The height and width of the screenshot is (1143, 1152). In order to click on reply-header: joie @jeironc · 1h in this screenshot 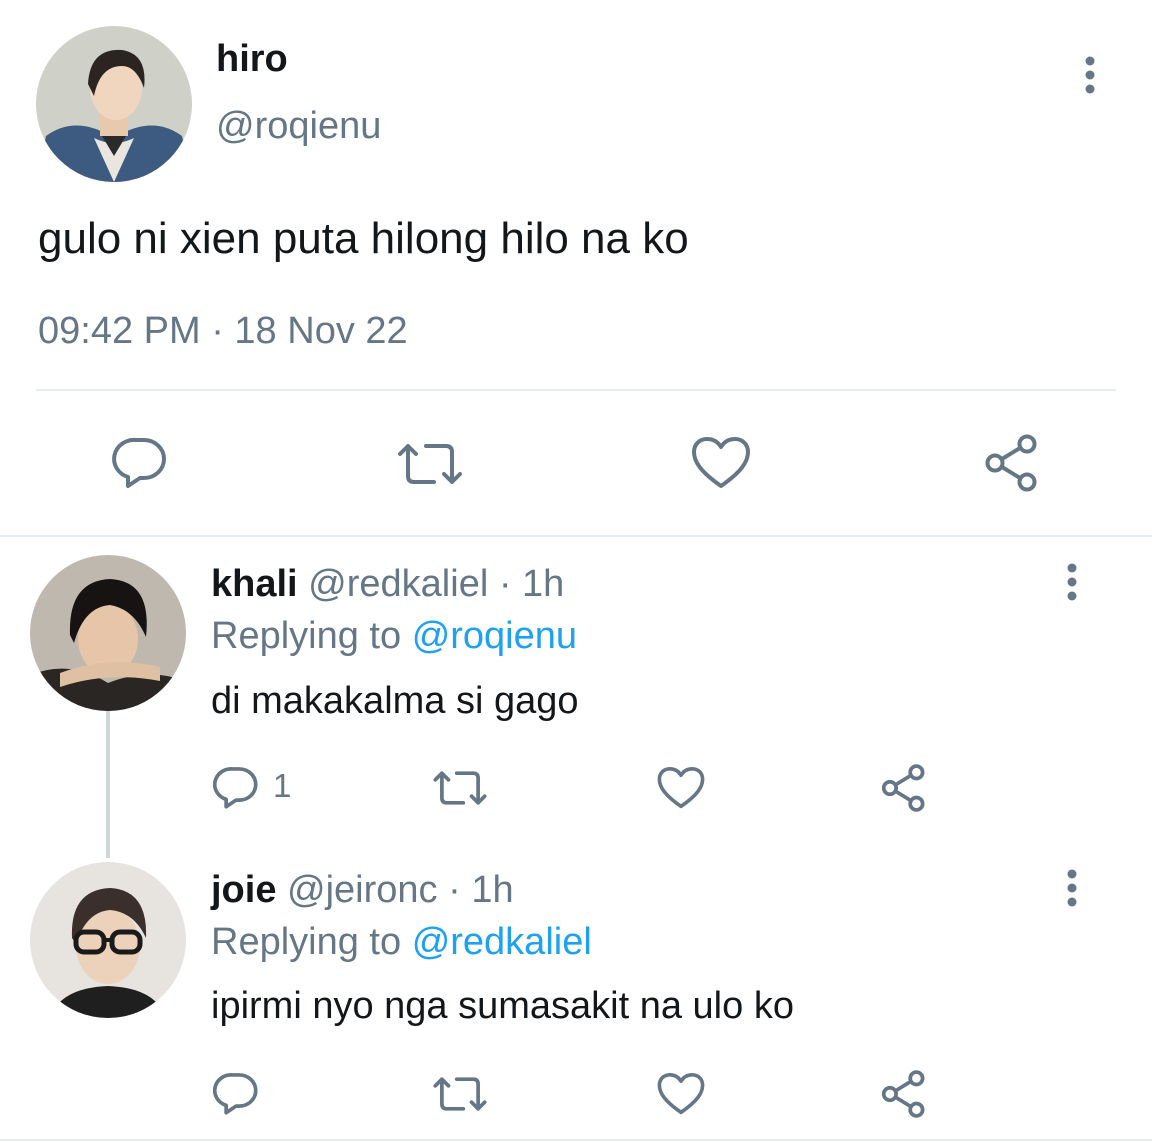, I will do `click(362, 890)`.